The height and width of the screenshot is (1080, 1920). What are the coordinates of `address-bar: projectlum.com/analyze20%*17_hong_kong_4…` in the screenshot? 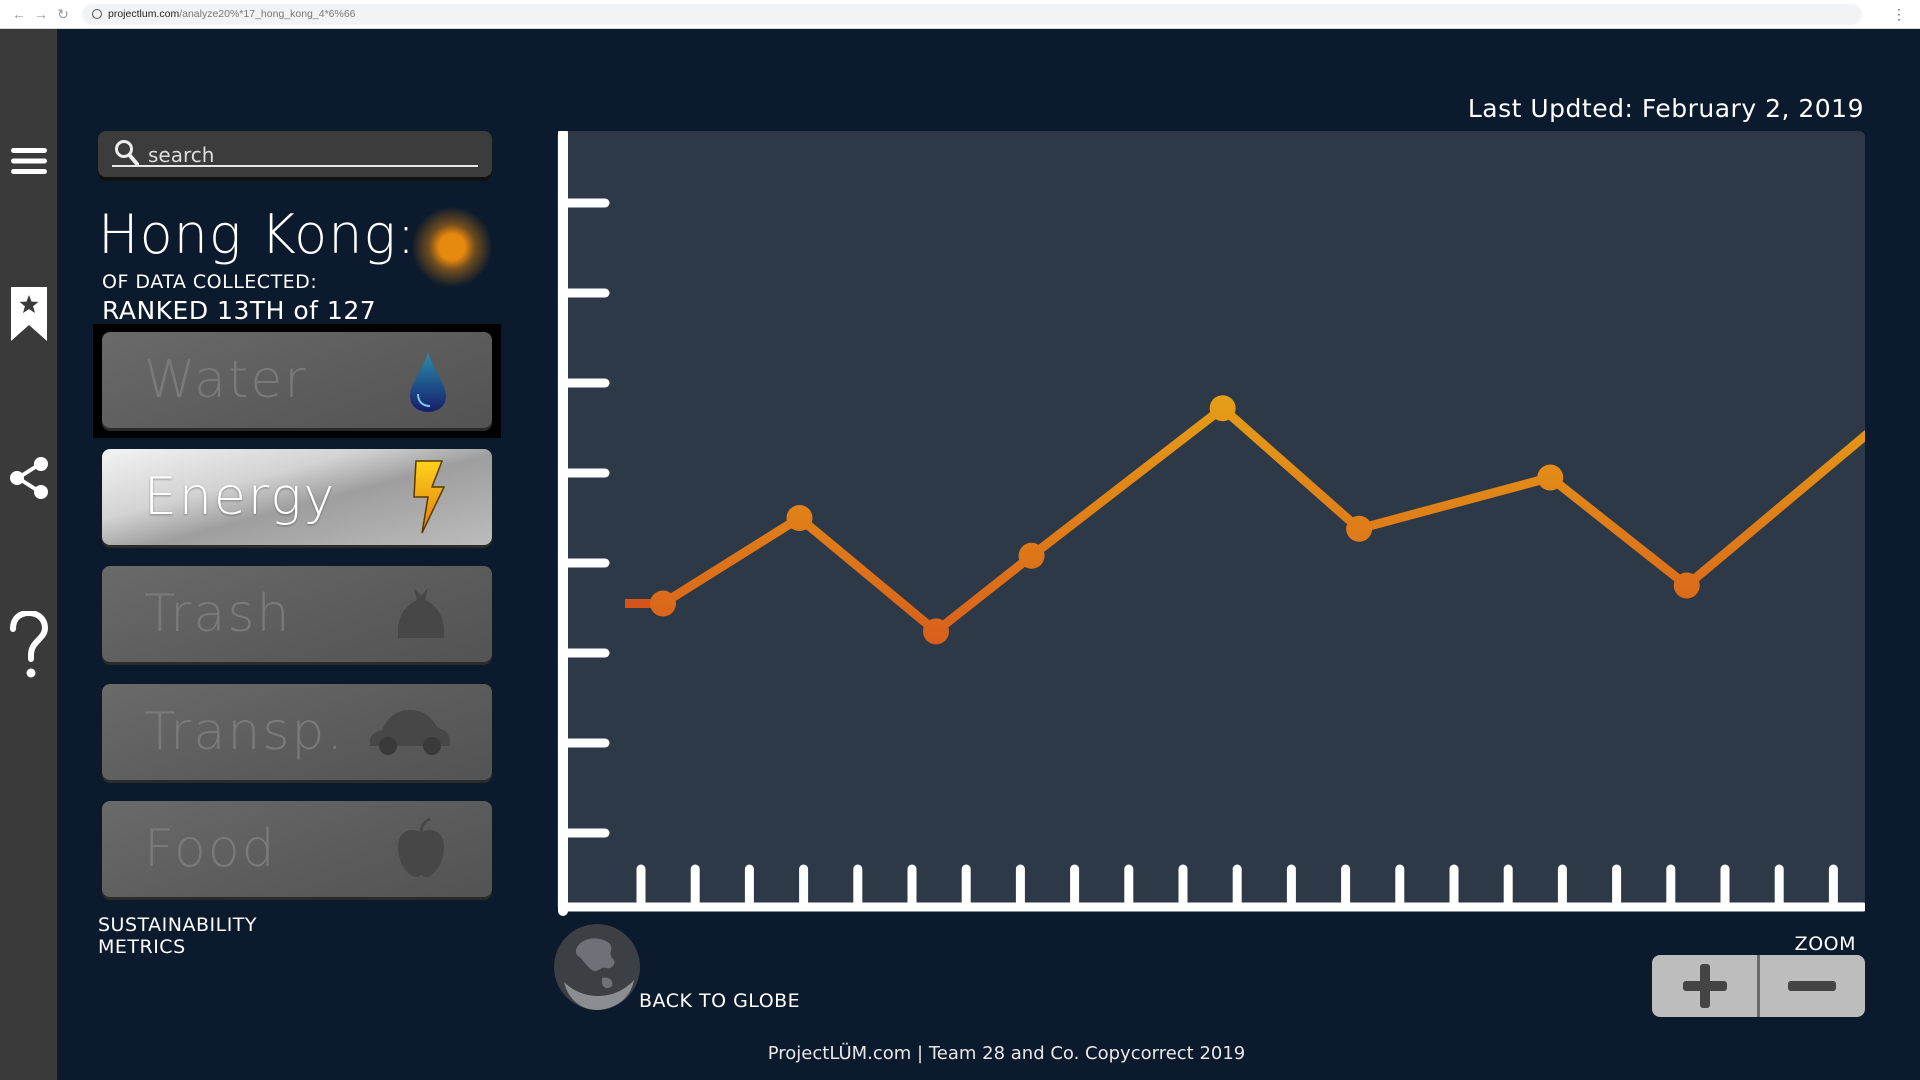 It's located at (972, 14).